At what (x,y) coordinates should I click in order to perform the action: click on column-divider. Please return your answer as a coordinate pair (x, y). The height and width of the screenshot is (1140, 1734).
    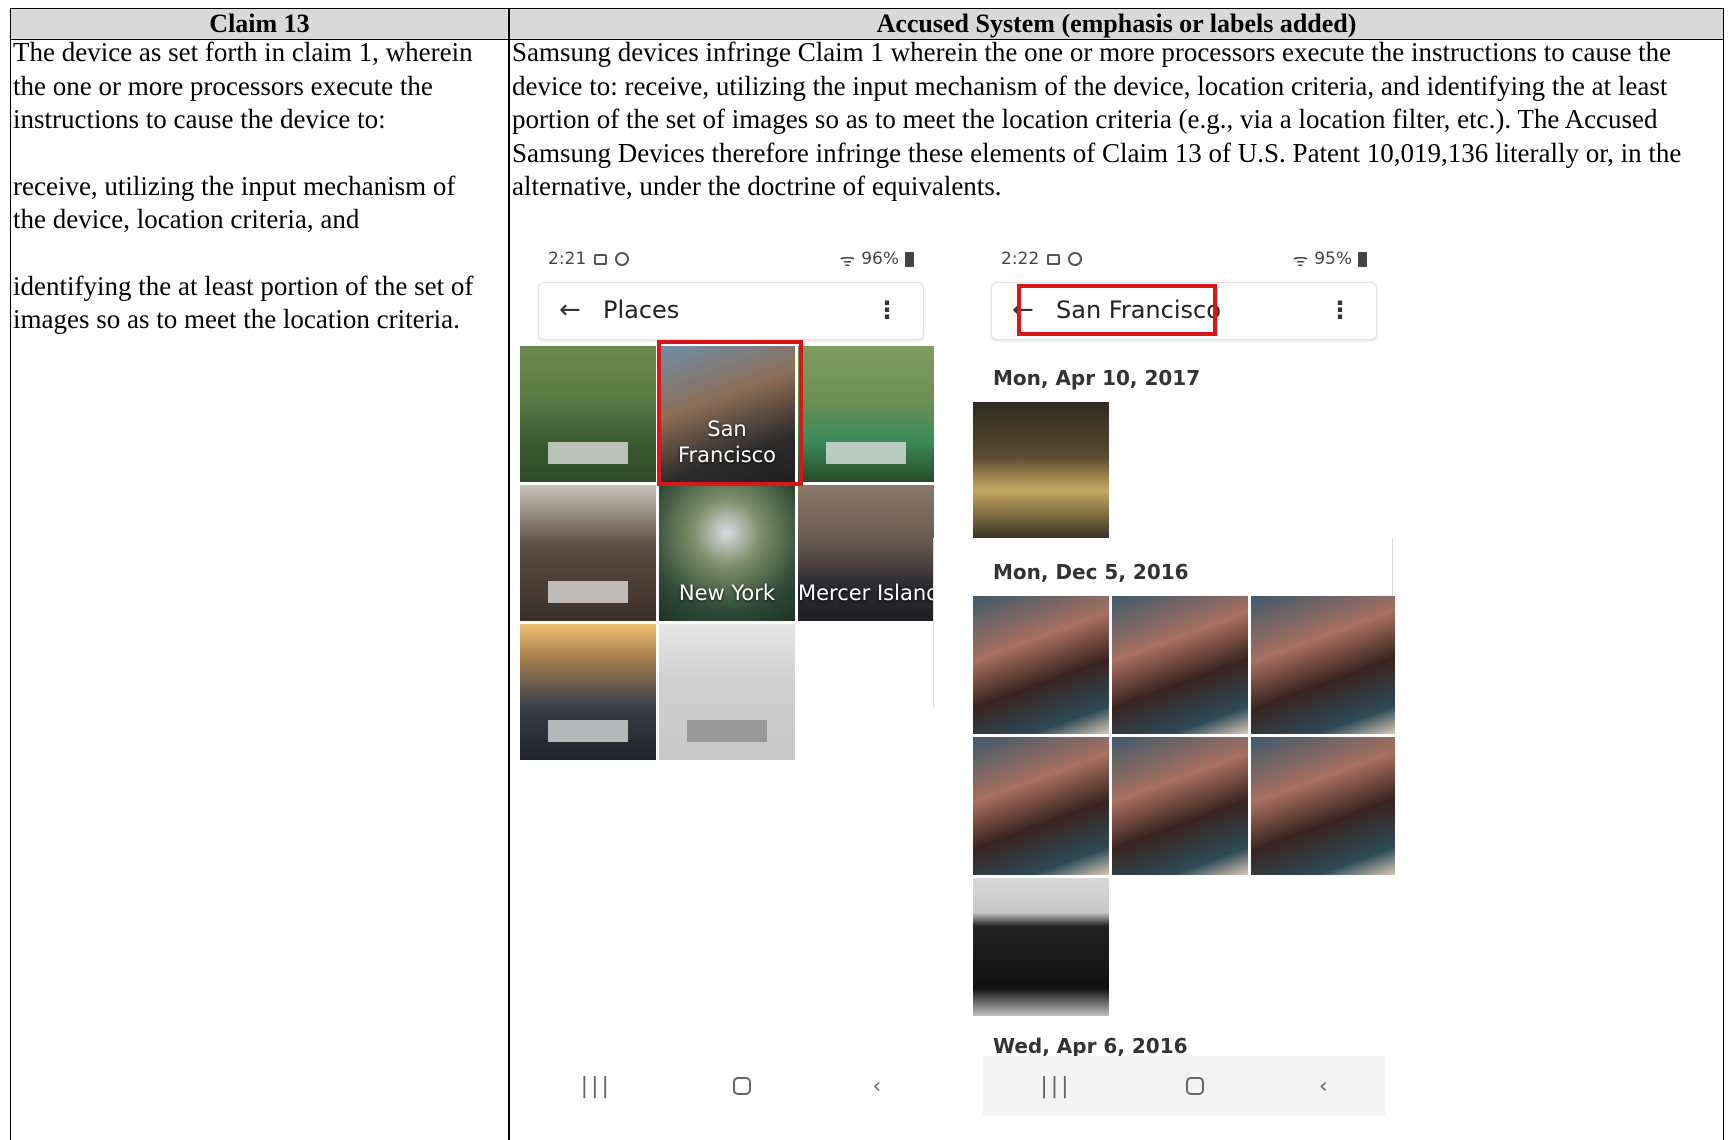
    Looking at the image, I should click on (509, 574).